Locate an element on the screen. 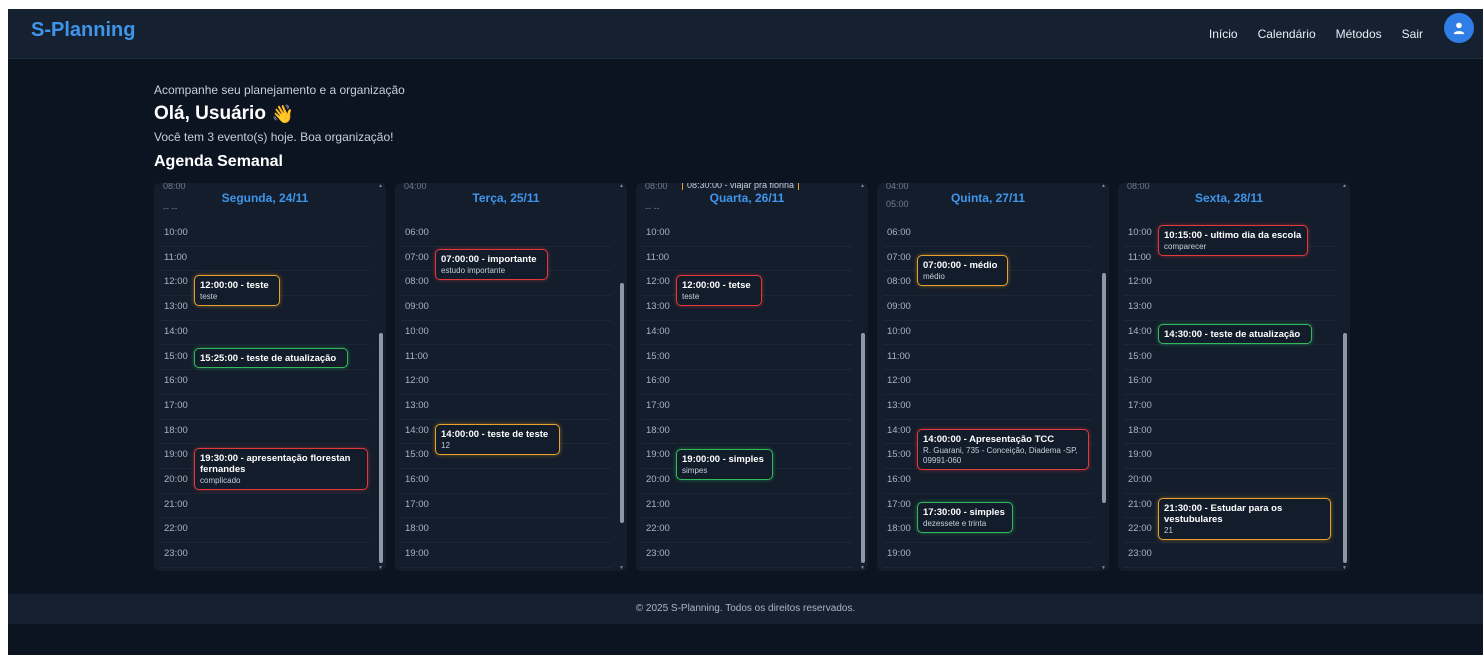 This screenshot has width=1483, height=655. event-description: teste is located at coordinates (209, 296).